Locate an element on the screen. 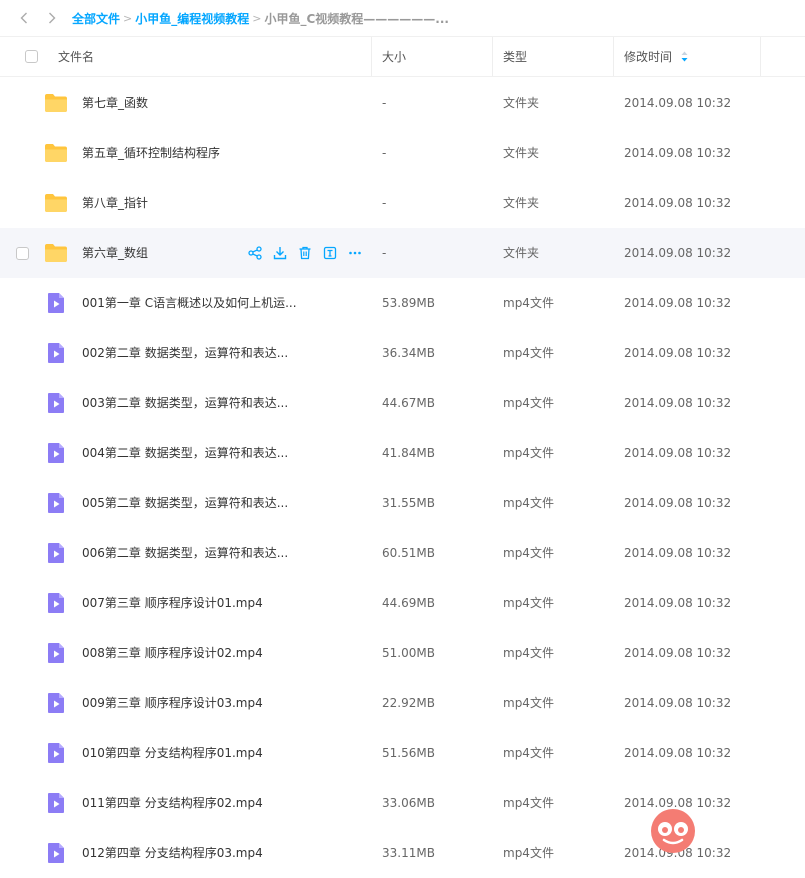 This screenshot has height=878, width=805. file-size: 31.55MB is located at coordinates (408, 503).